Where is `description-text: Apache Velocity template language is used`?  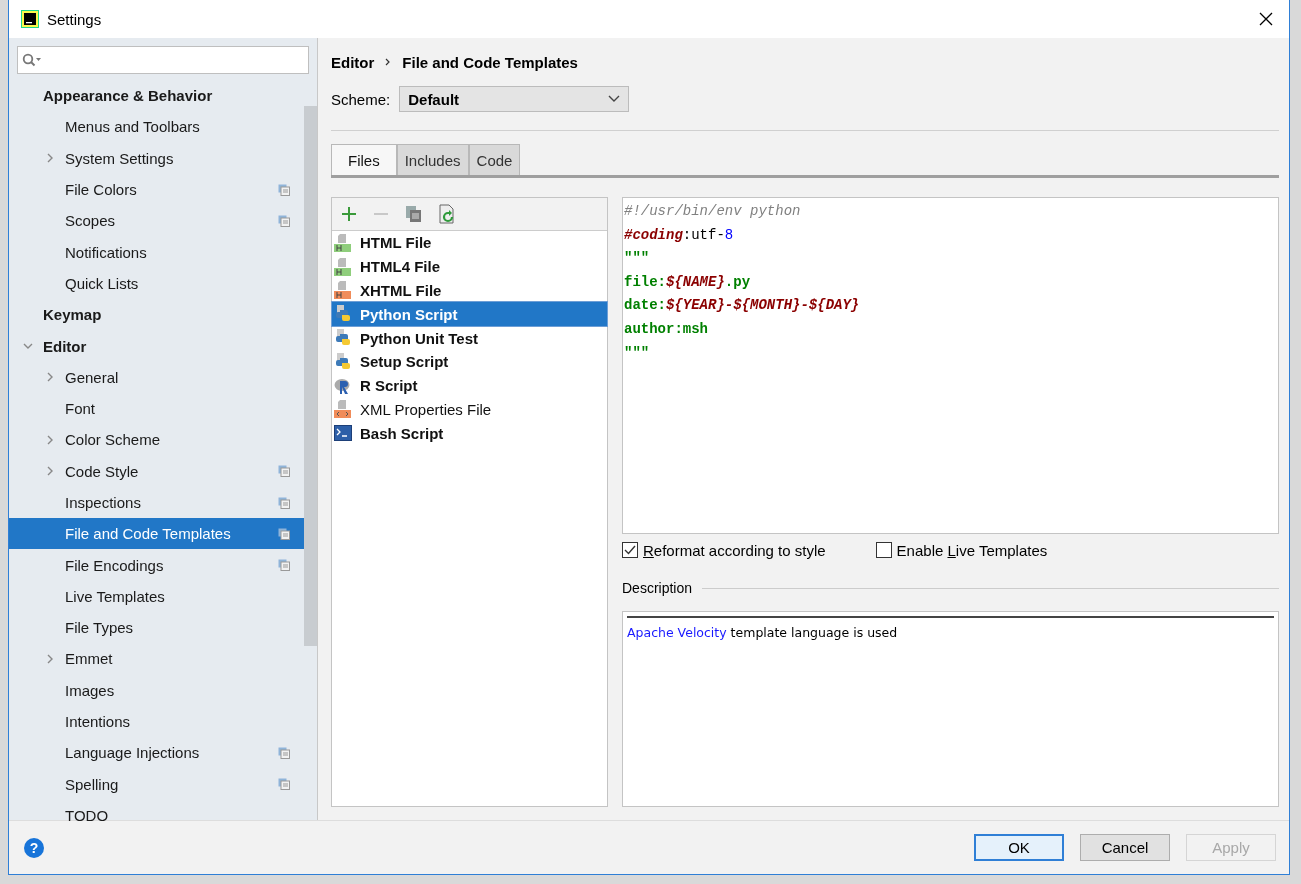
description-text: Apache Velocity template language is used is located at coordinates (763, 632).